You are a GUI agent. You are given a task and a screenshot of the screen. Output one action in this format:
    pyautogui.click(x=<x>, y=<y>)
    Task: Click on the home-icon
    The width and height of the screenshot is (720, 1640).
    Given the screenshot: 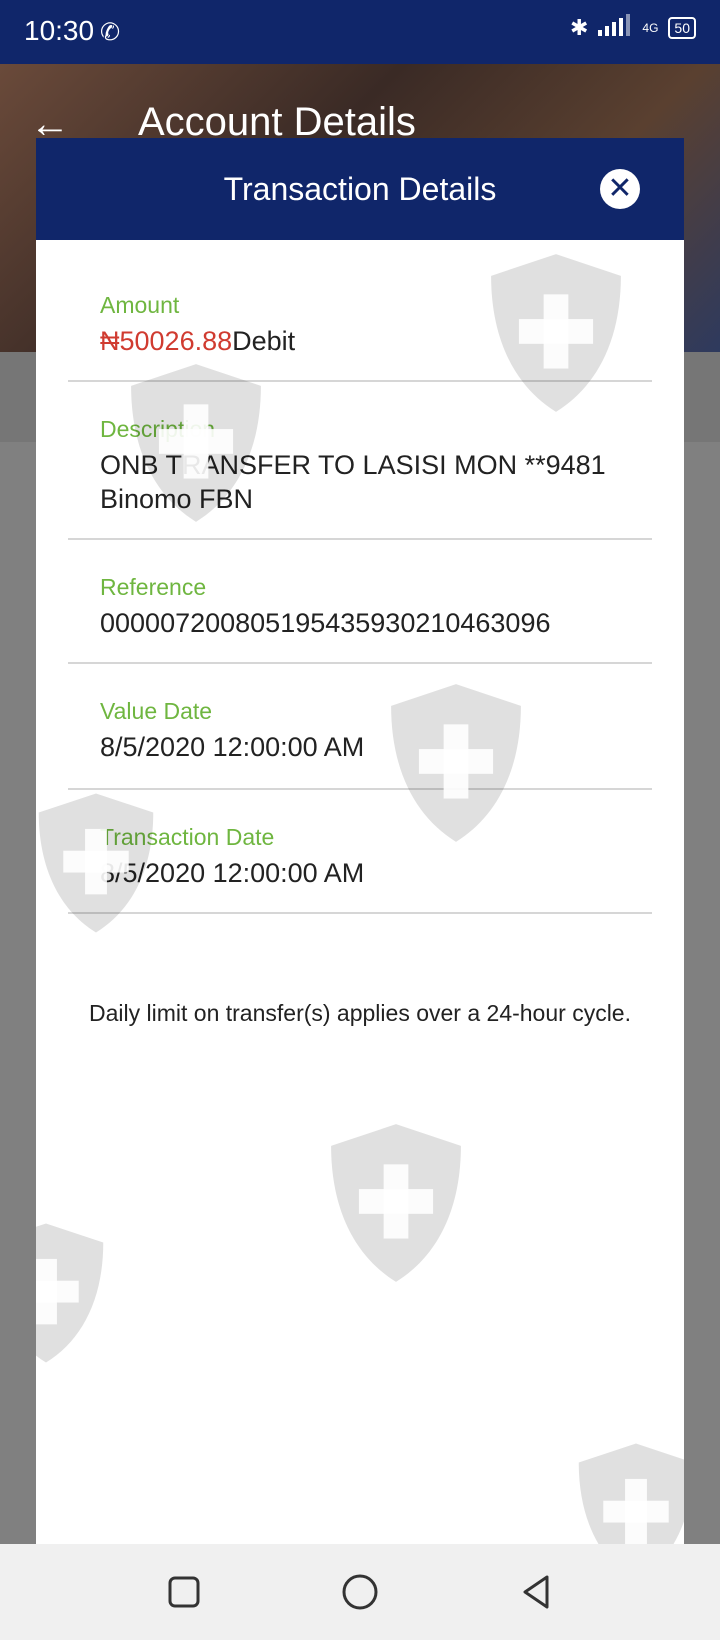 What is the action you would take?
    pyautogui.click(x=360, y=1592)
    